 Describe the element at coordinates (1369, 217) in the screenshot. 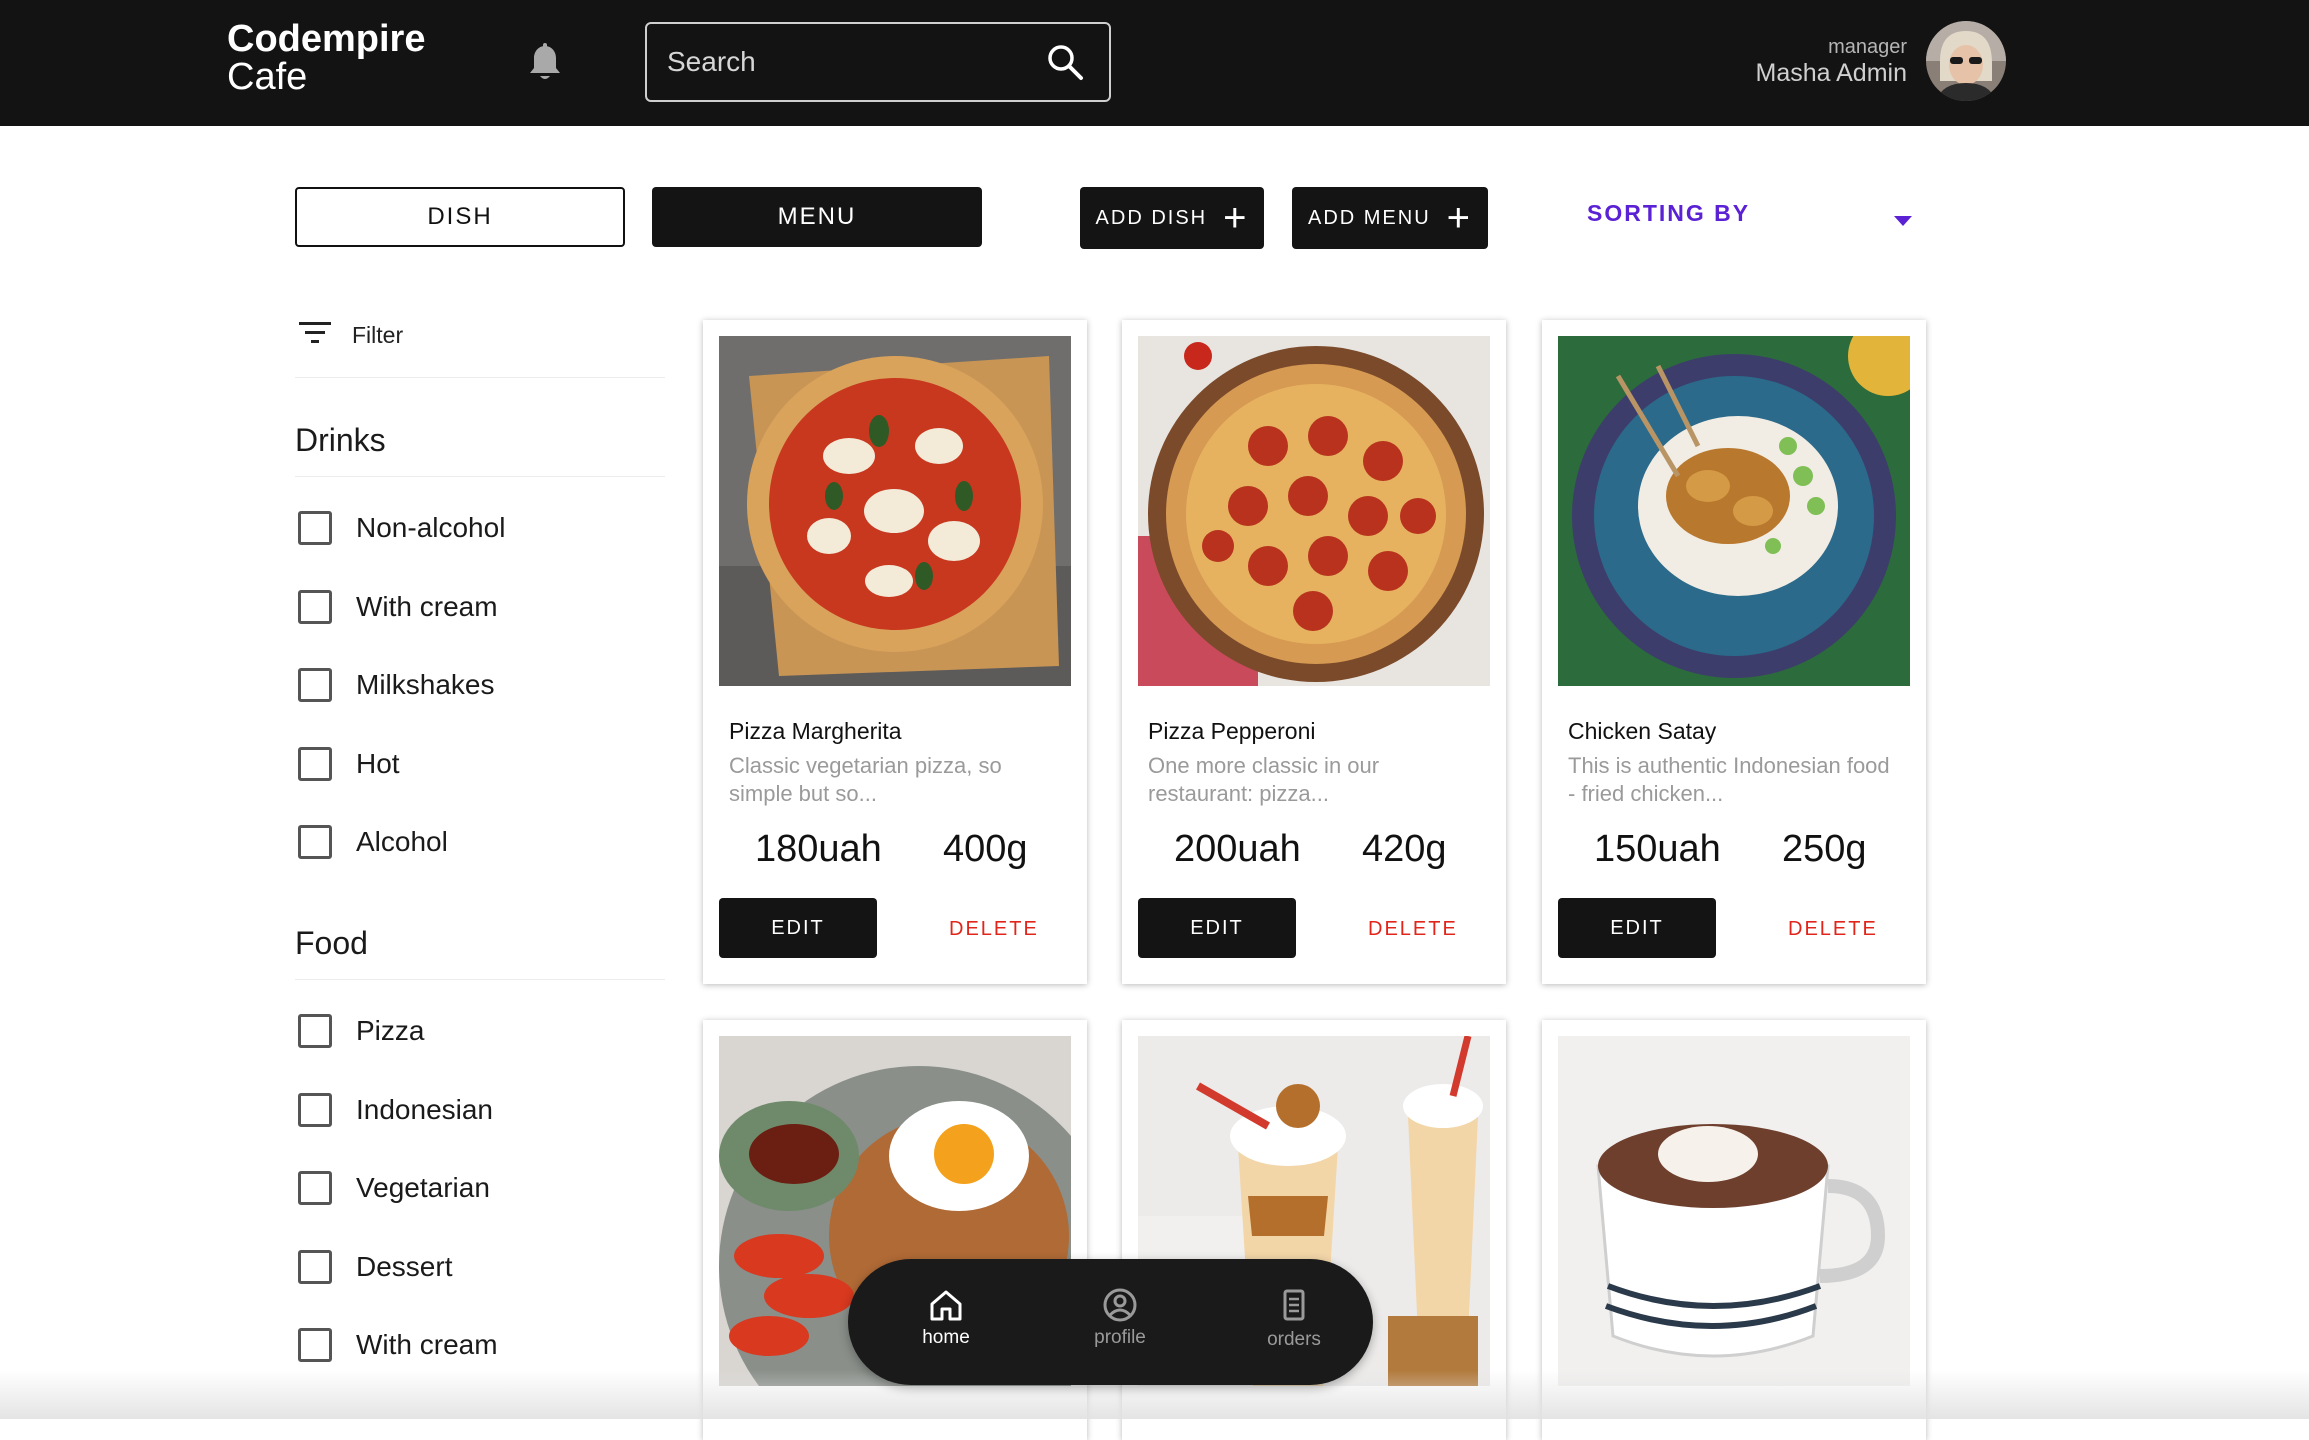

I see `add-menu-label: ADD MENU` at that location.